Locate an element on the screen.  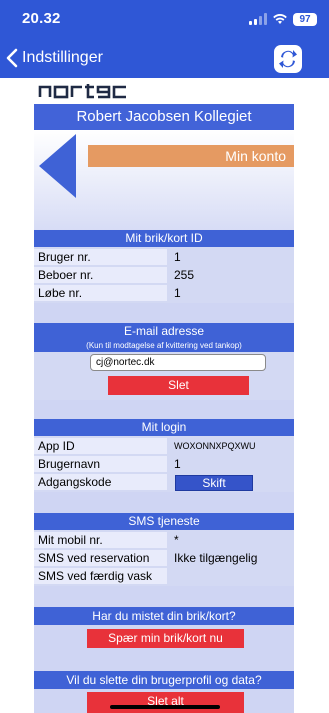
row-label: SMS ved færdig vask is located at coordinates (100, 576).